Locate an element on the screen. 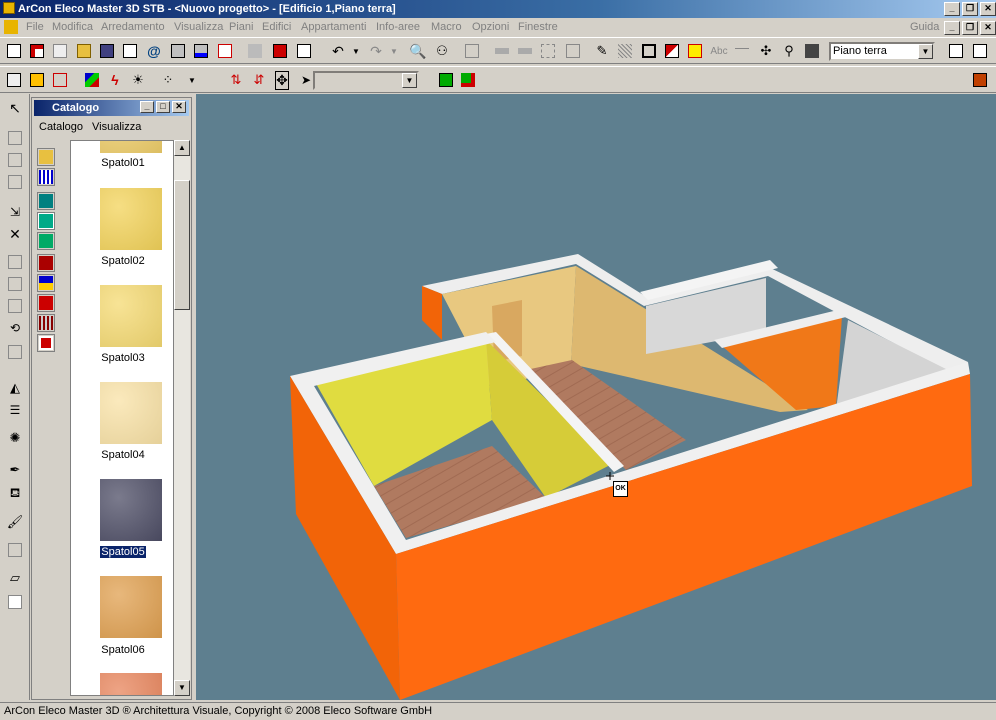  email-button: @ is located at coordinates (154, 51).